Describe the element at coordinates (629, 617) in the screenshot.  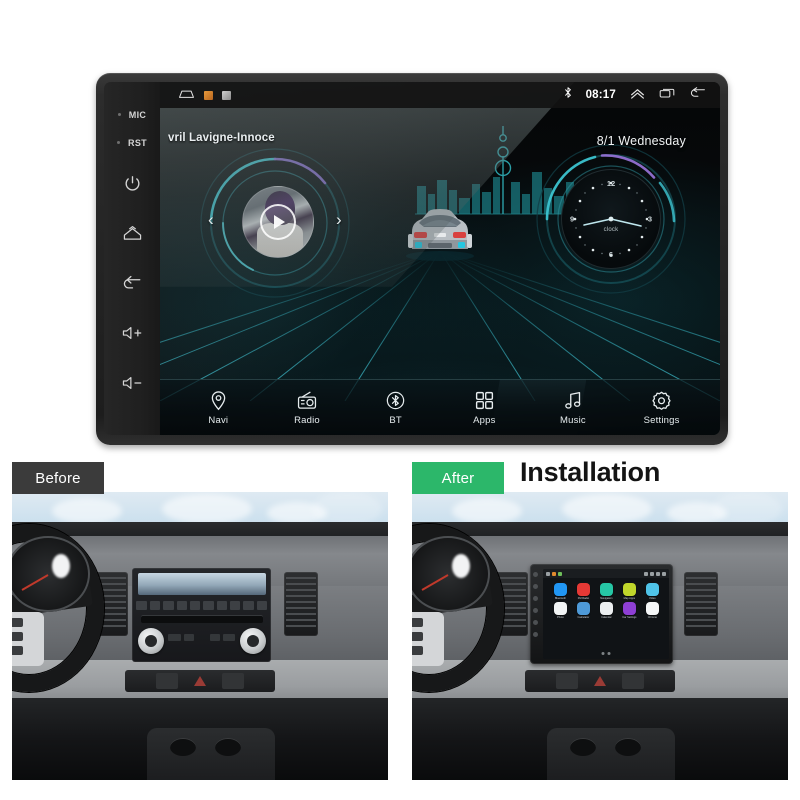
I see `app-label: Car Settings` at that location.